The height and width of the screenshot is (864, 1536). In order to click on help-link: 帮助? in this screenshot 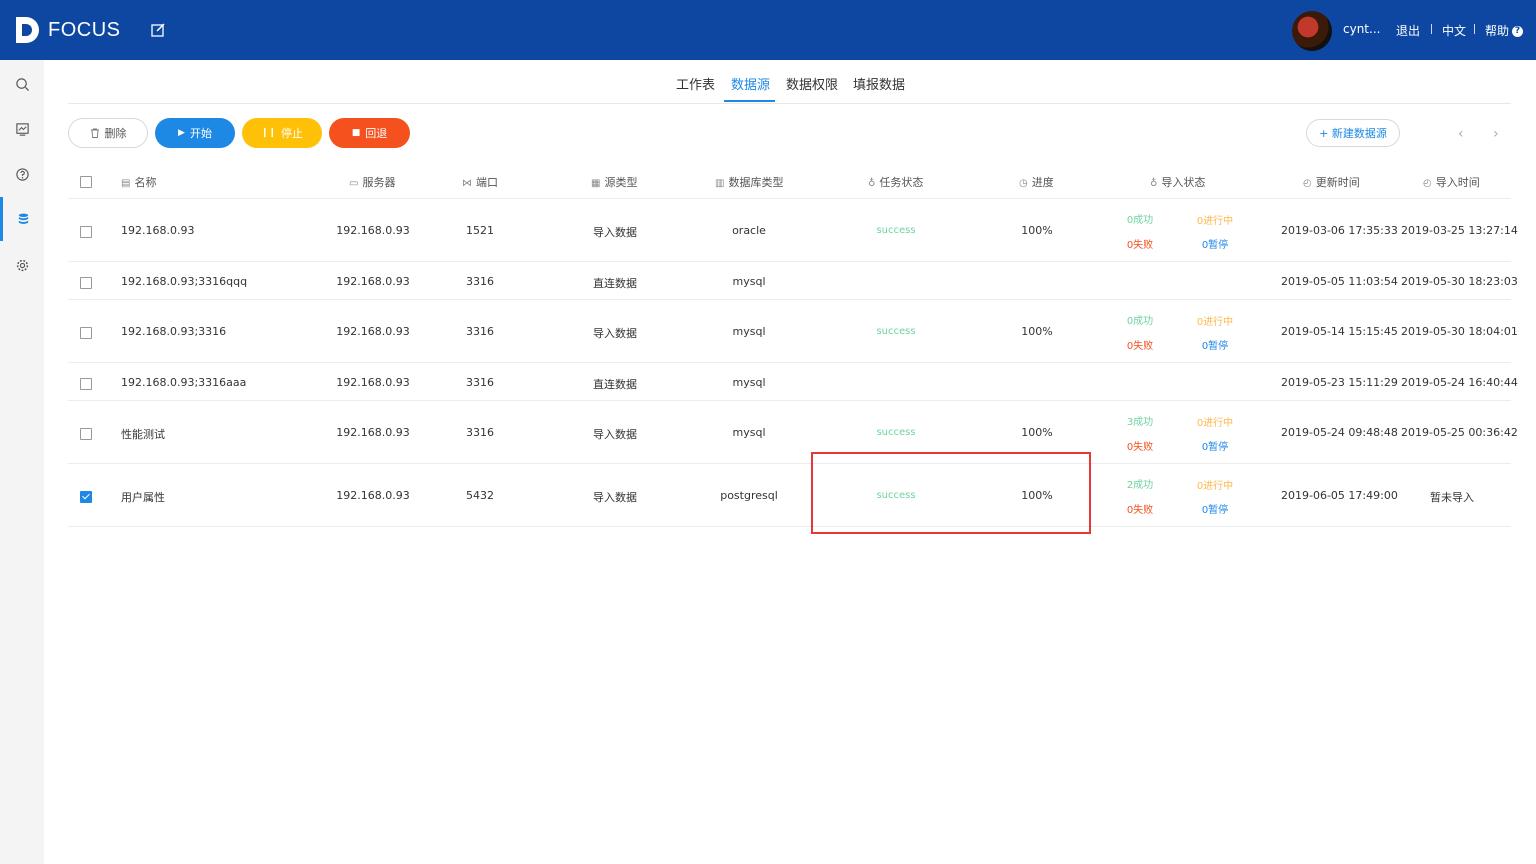, I will do `click(1504, 30)`.